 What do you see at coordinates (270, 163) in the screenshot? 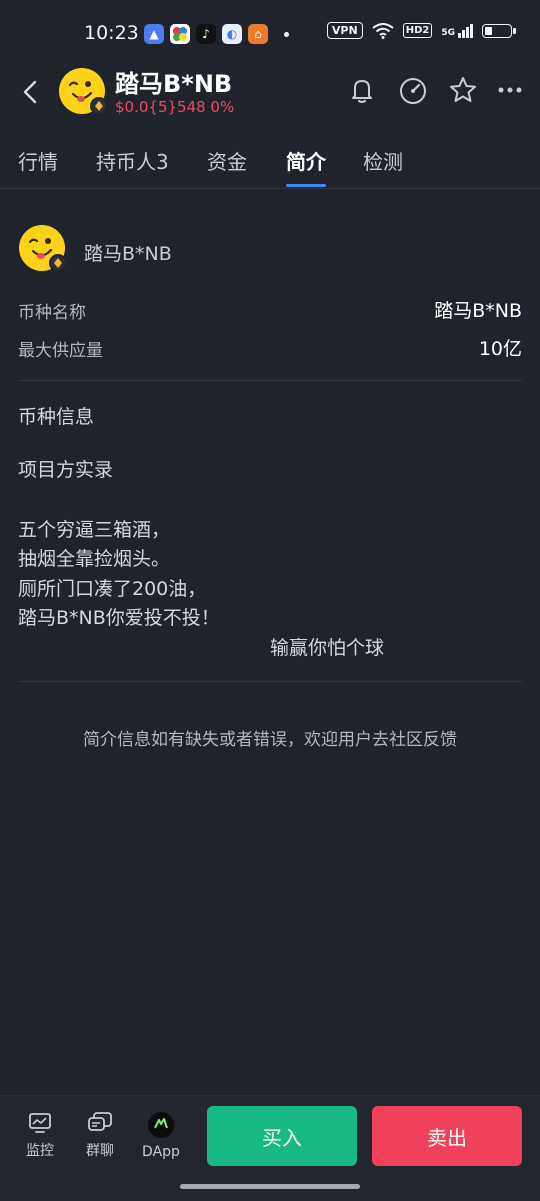
I see `tab-bar: 行情 持币人3 资金 简介 检测` at bounding box center [270, 163].